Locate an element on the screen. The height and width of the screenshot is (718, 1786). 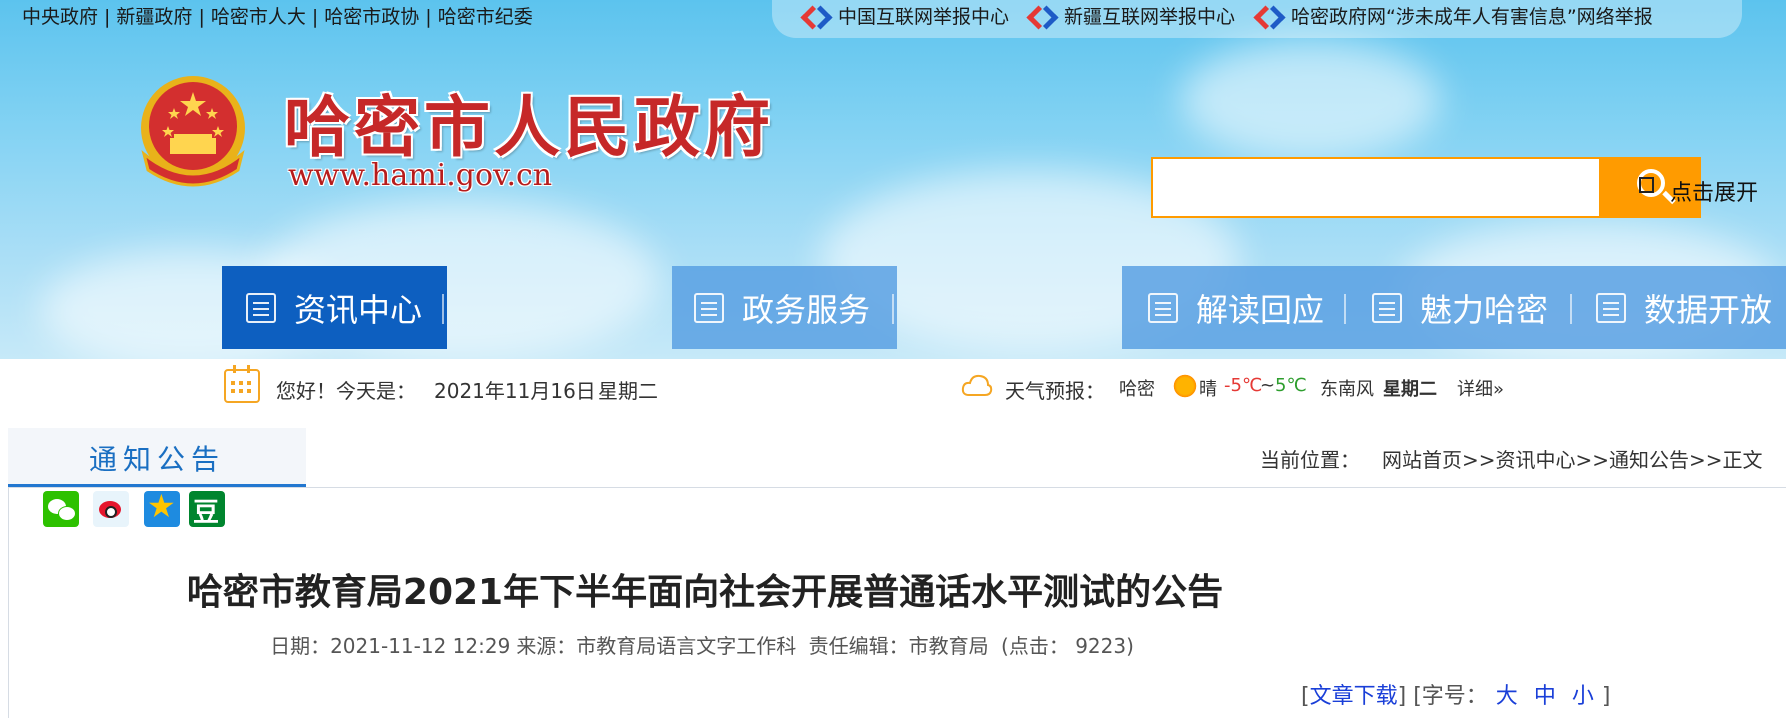
nav-block: 解读回应 魅力哈密 数据开放 is located at coordinates (1454, 307).